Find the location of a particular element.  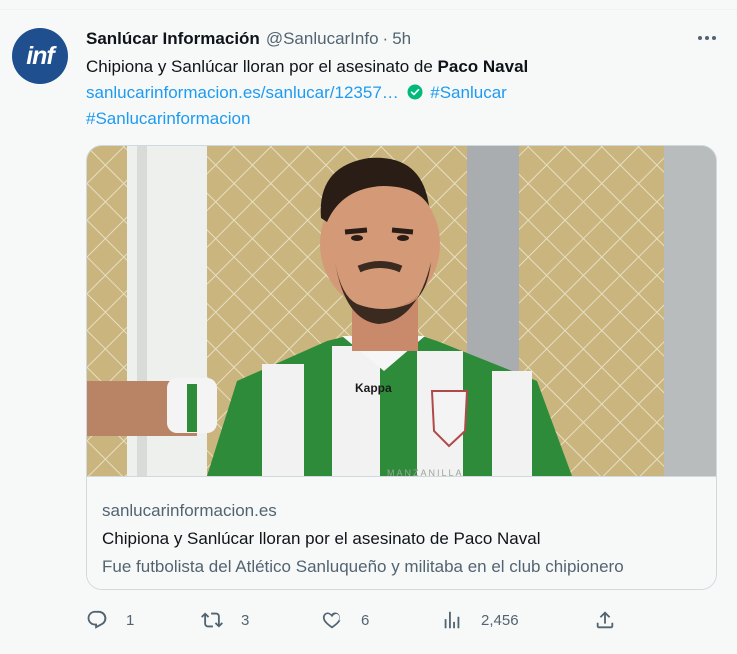

hashtag-sanlucar: #Sanlucar is located at coordinates (468, 92).